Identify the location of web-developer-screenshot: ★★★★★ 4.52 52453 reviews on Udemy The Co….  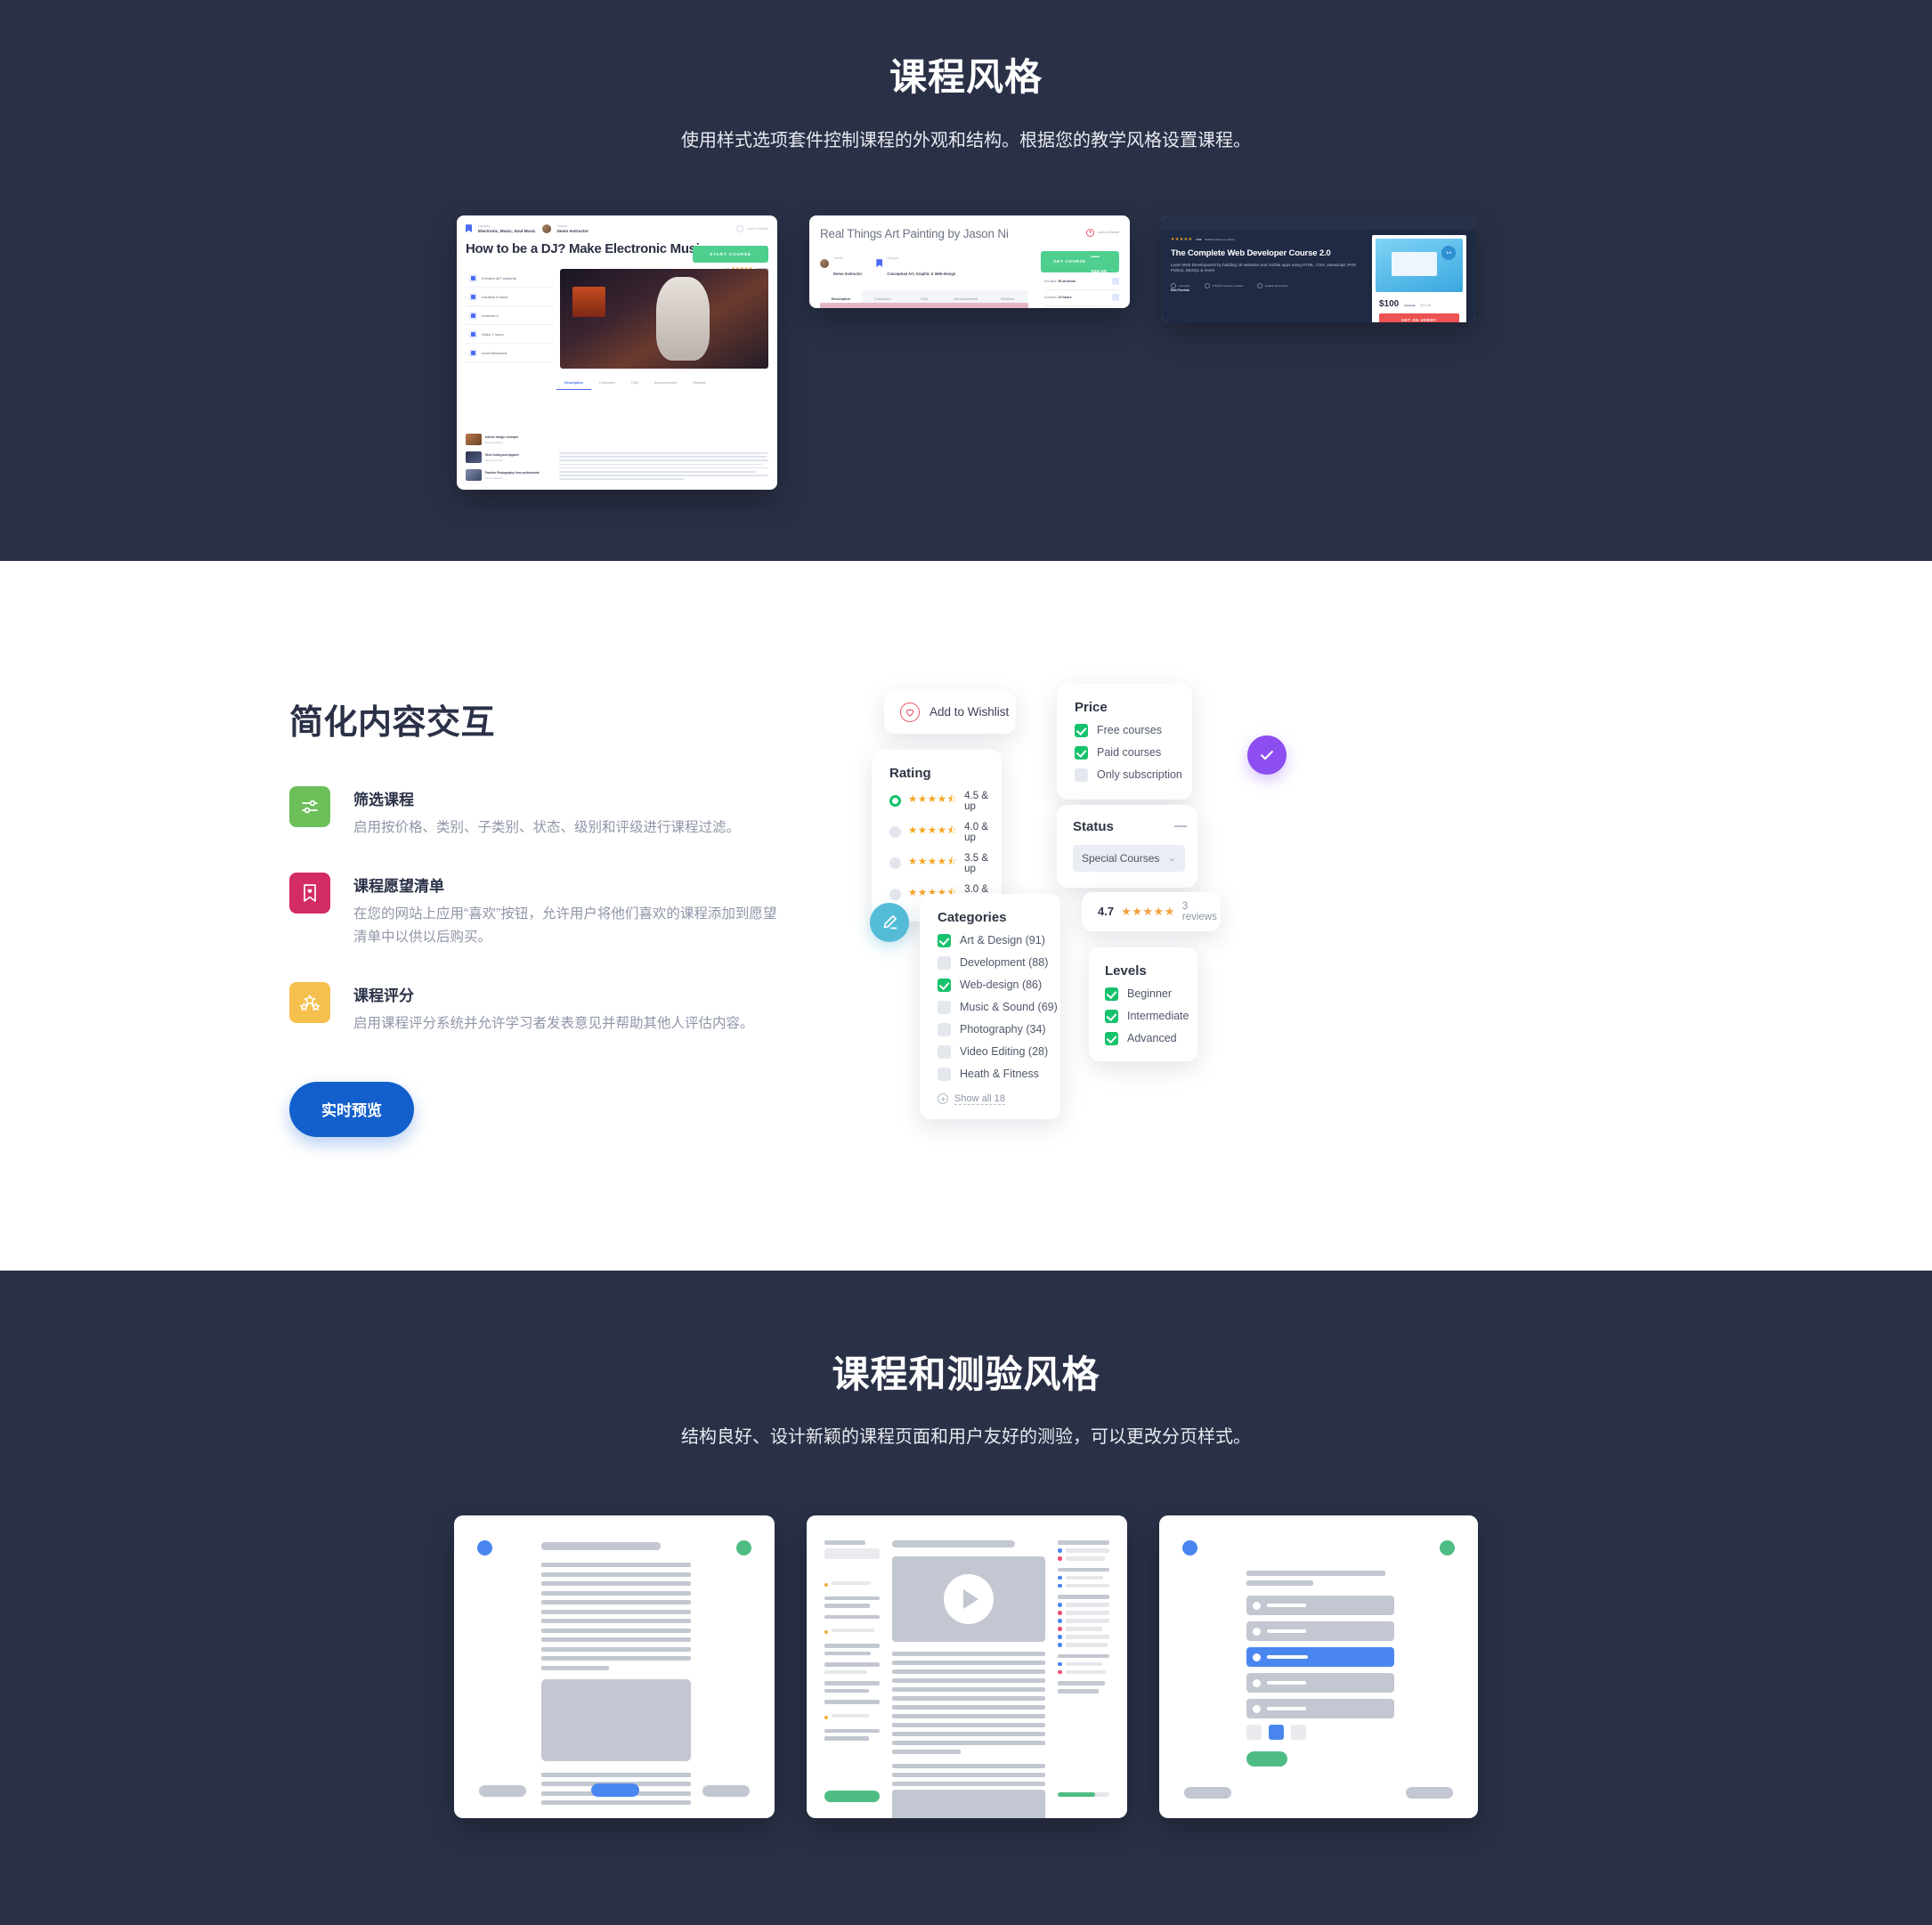
(1319, 268).